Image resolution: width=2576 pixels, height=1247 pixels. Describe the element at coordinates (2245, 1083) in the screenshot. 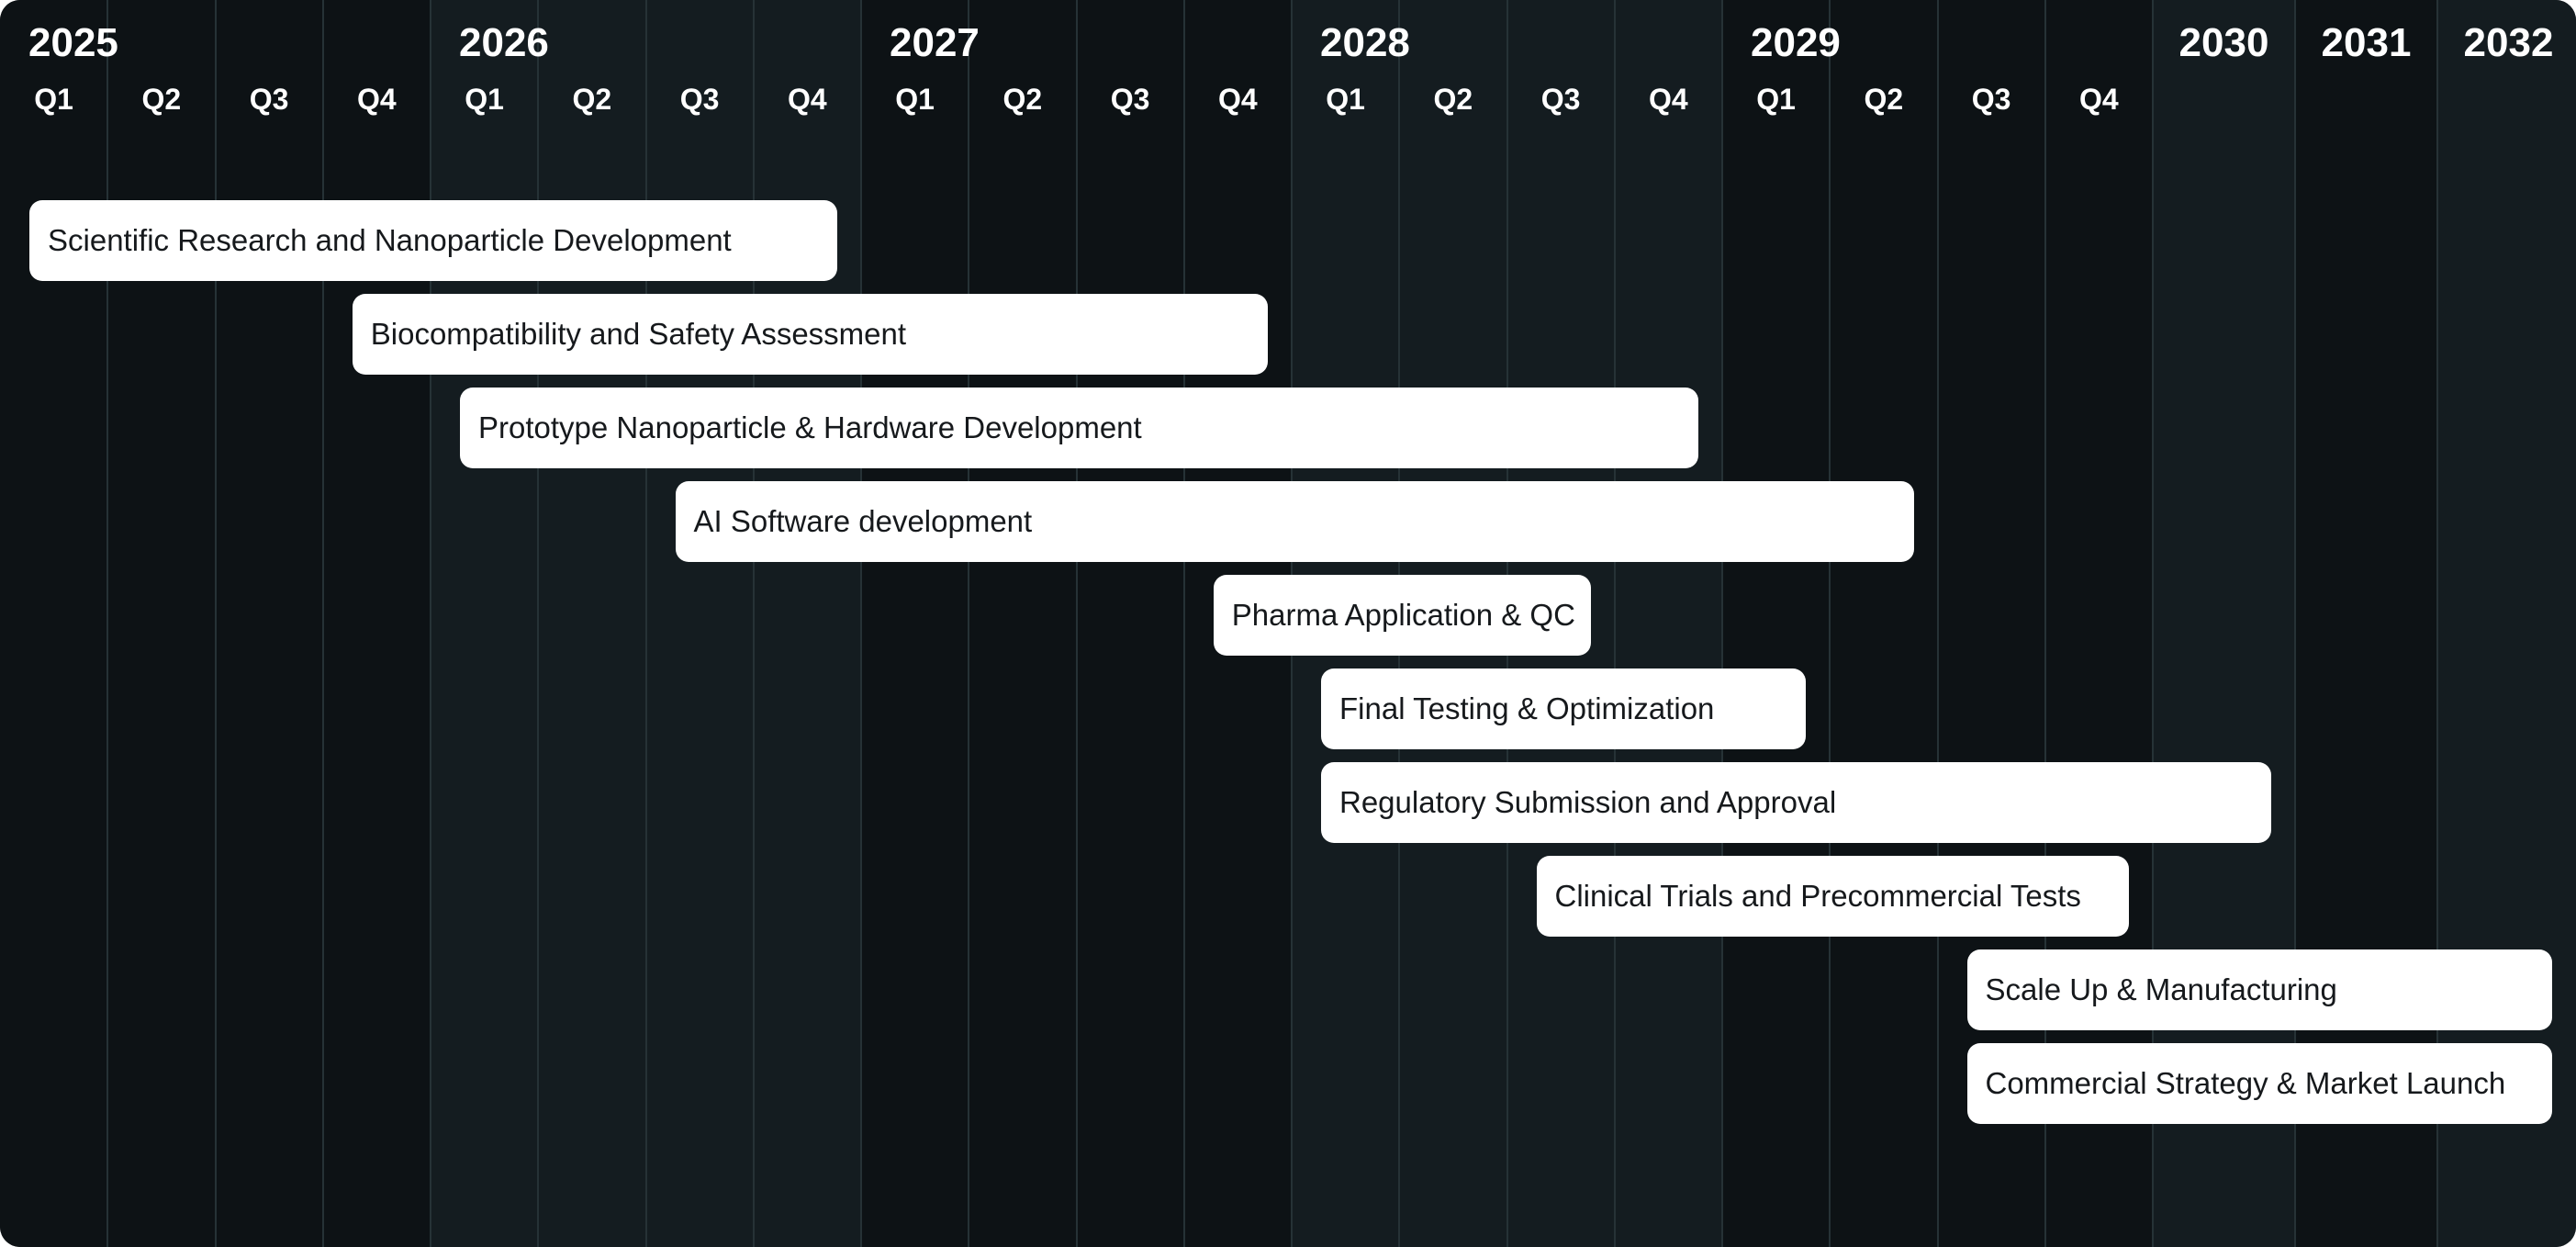

I see `task-label: Commercial Strategy & Market Launch` at that location.